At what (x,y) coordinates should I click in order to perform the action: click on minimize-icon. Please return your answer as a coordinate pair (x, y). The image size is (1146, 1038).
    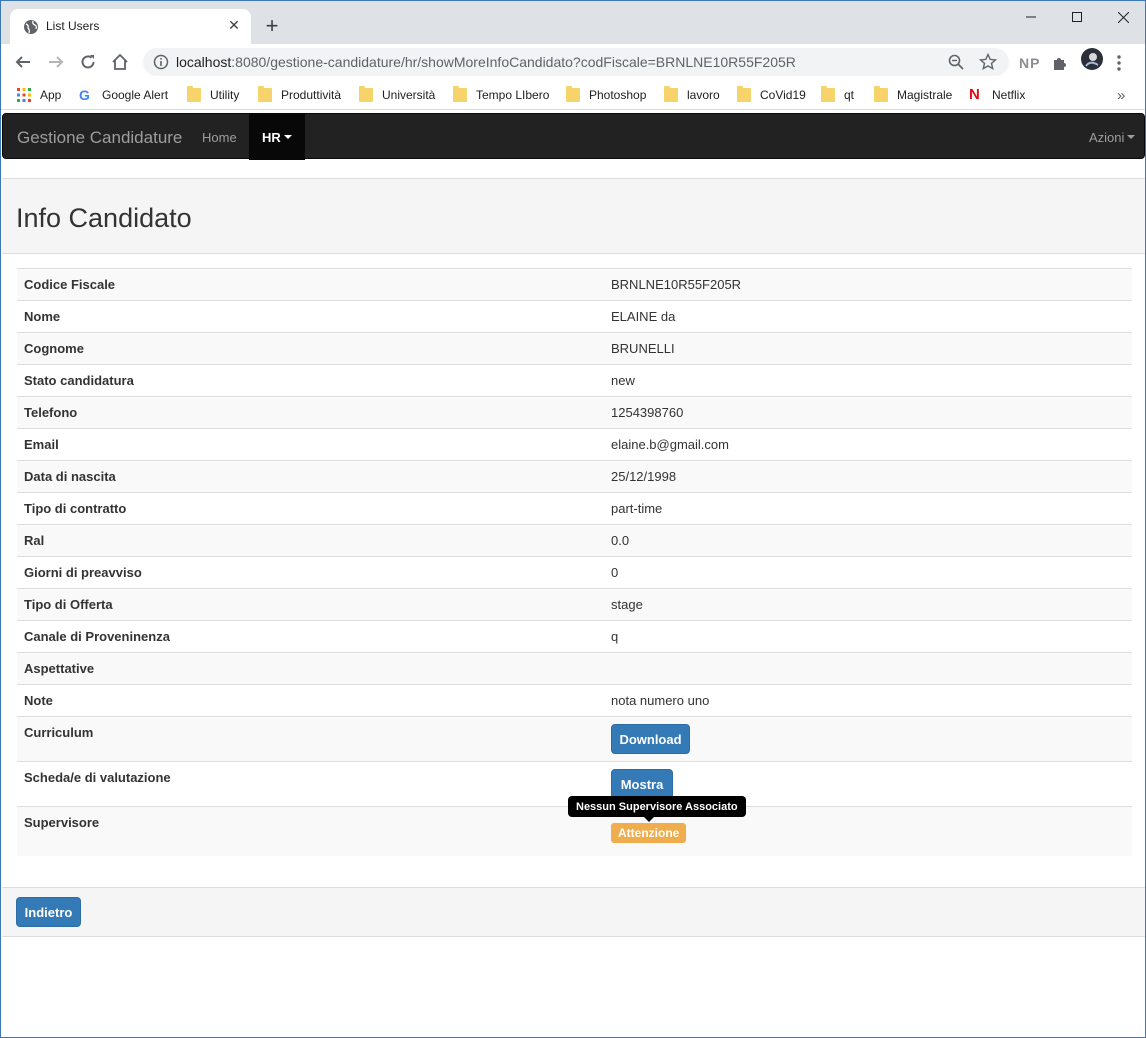
    Looking at the image, I should click on (1031, 17).